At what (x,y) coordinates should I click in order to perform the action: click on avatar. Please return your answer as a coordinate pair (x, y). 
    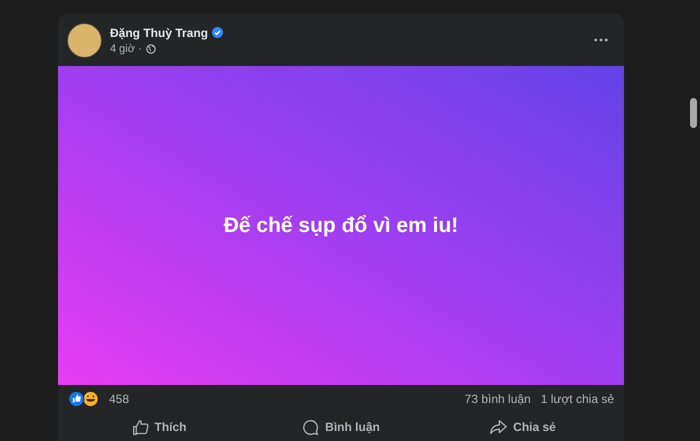
    Looking at the image, I should click on (84, 40).